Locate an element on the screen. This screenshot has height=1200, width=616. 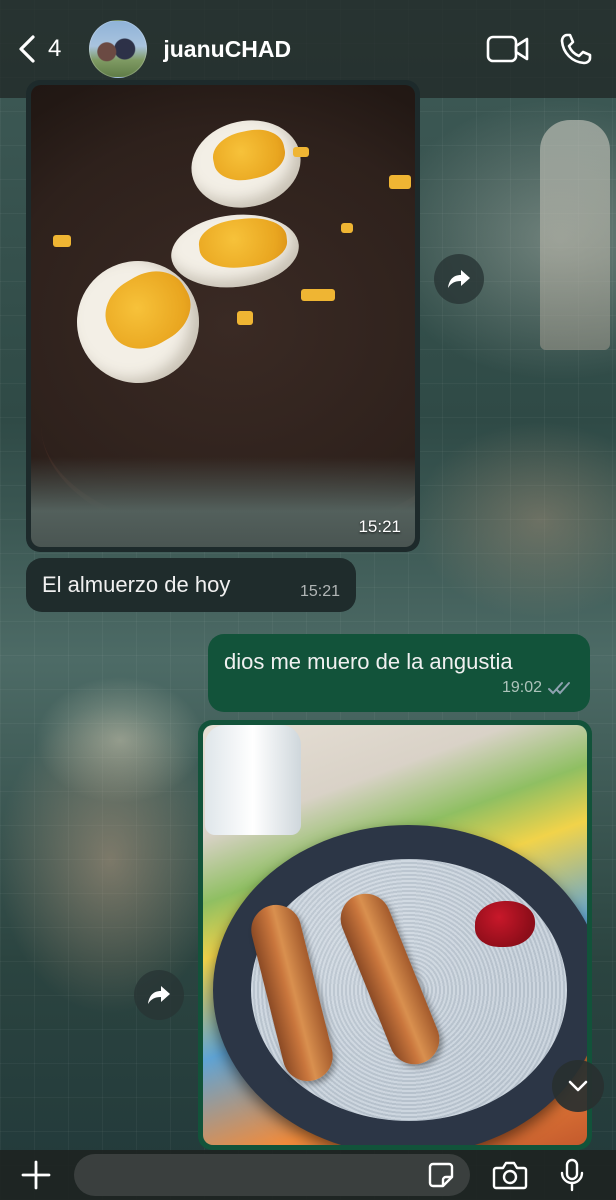
contact-name: juanuCHAD is located at coordinates (323, 49).